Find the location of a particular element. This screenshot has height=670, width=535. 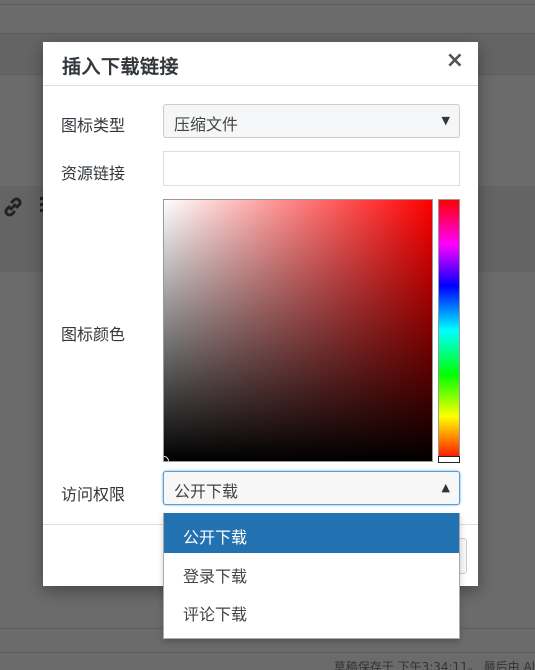

icon-color-label: 图标颜色 is located at coordinates (93, 334).